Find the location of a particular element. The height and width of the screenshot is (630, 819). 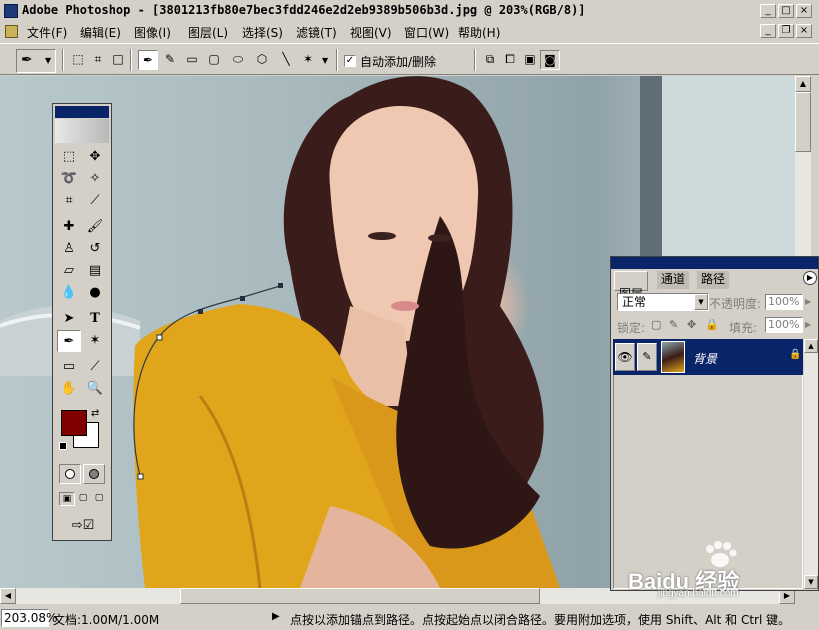

doc-minimize-button: _ is located at coordinates (768, 31).